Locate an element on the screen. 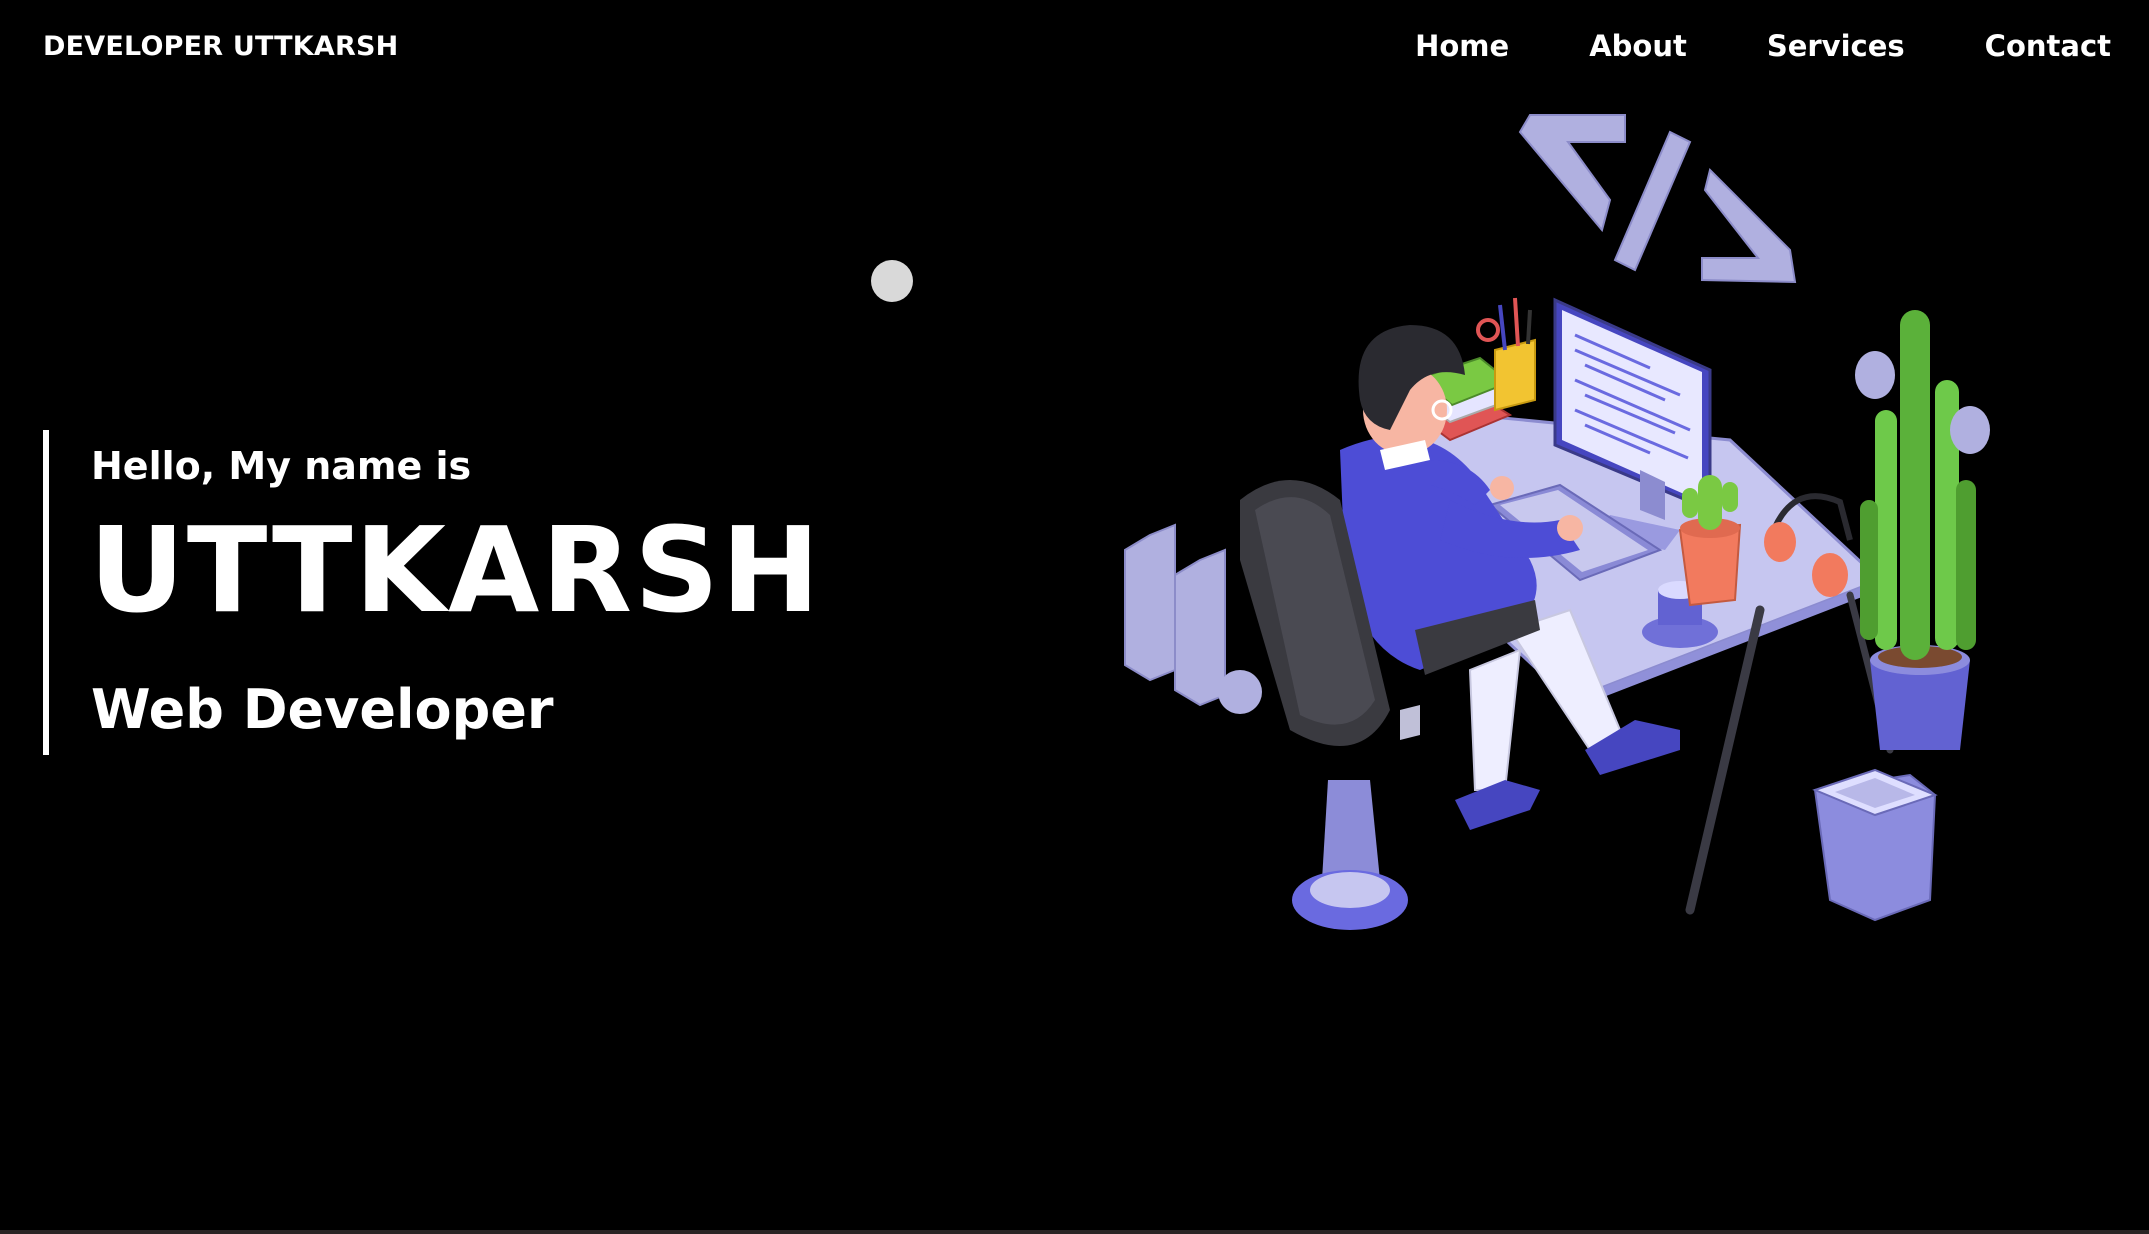 This screenshot has height=1234, width=2149. nav-link-home: Home is located at coordinates (1462, 46).